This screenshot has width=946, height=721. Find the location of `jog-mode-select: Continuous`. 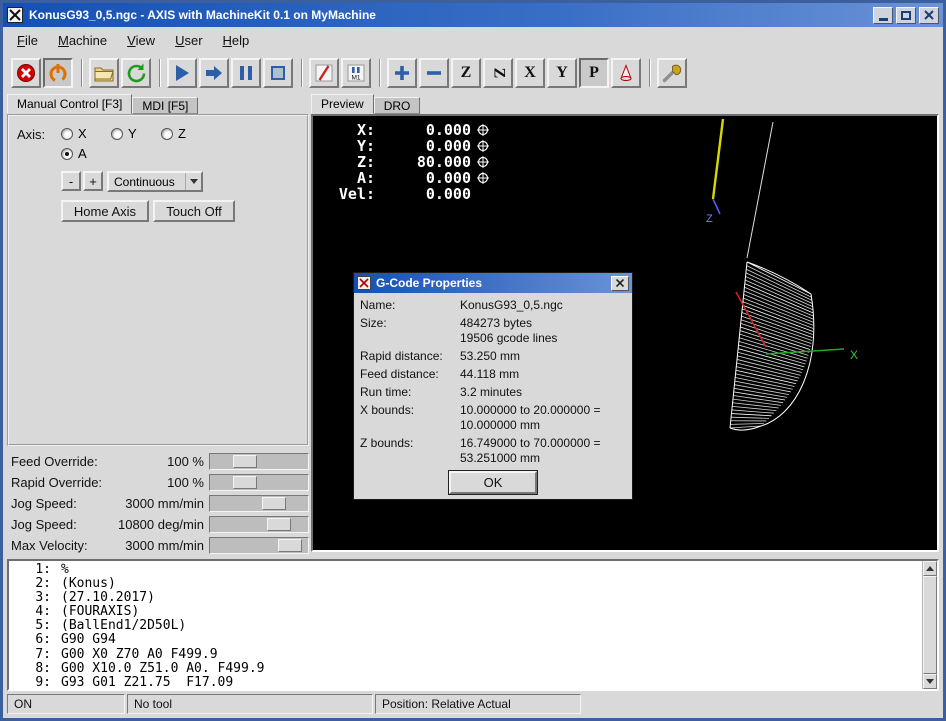

jog-mode-select: Continuous is located at coordinates (155, 181).